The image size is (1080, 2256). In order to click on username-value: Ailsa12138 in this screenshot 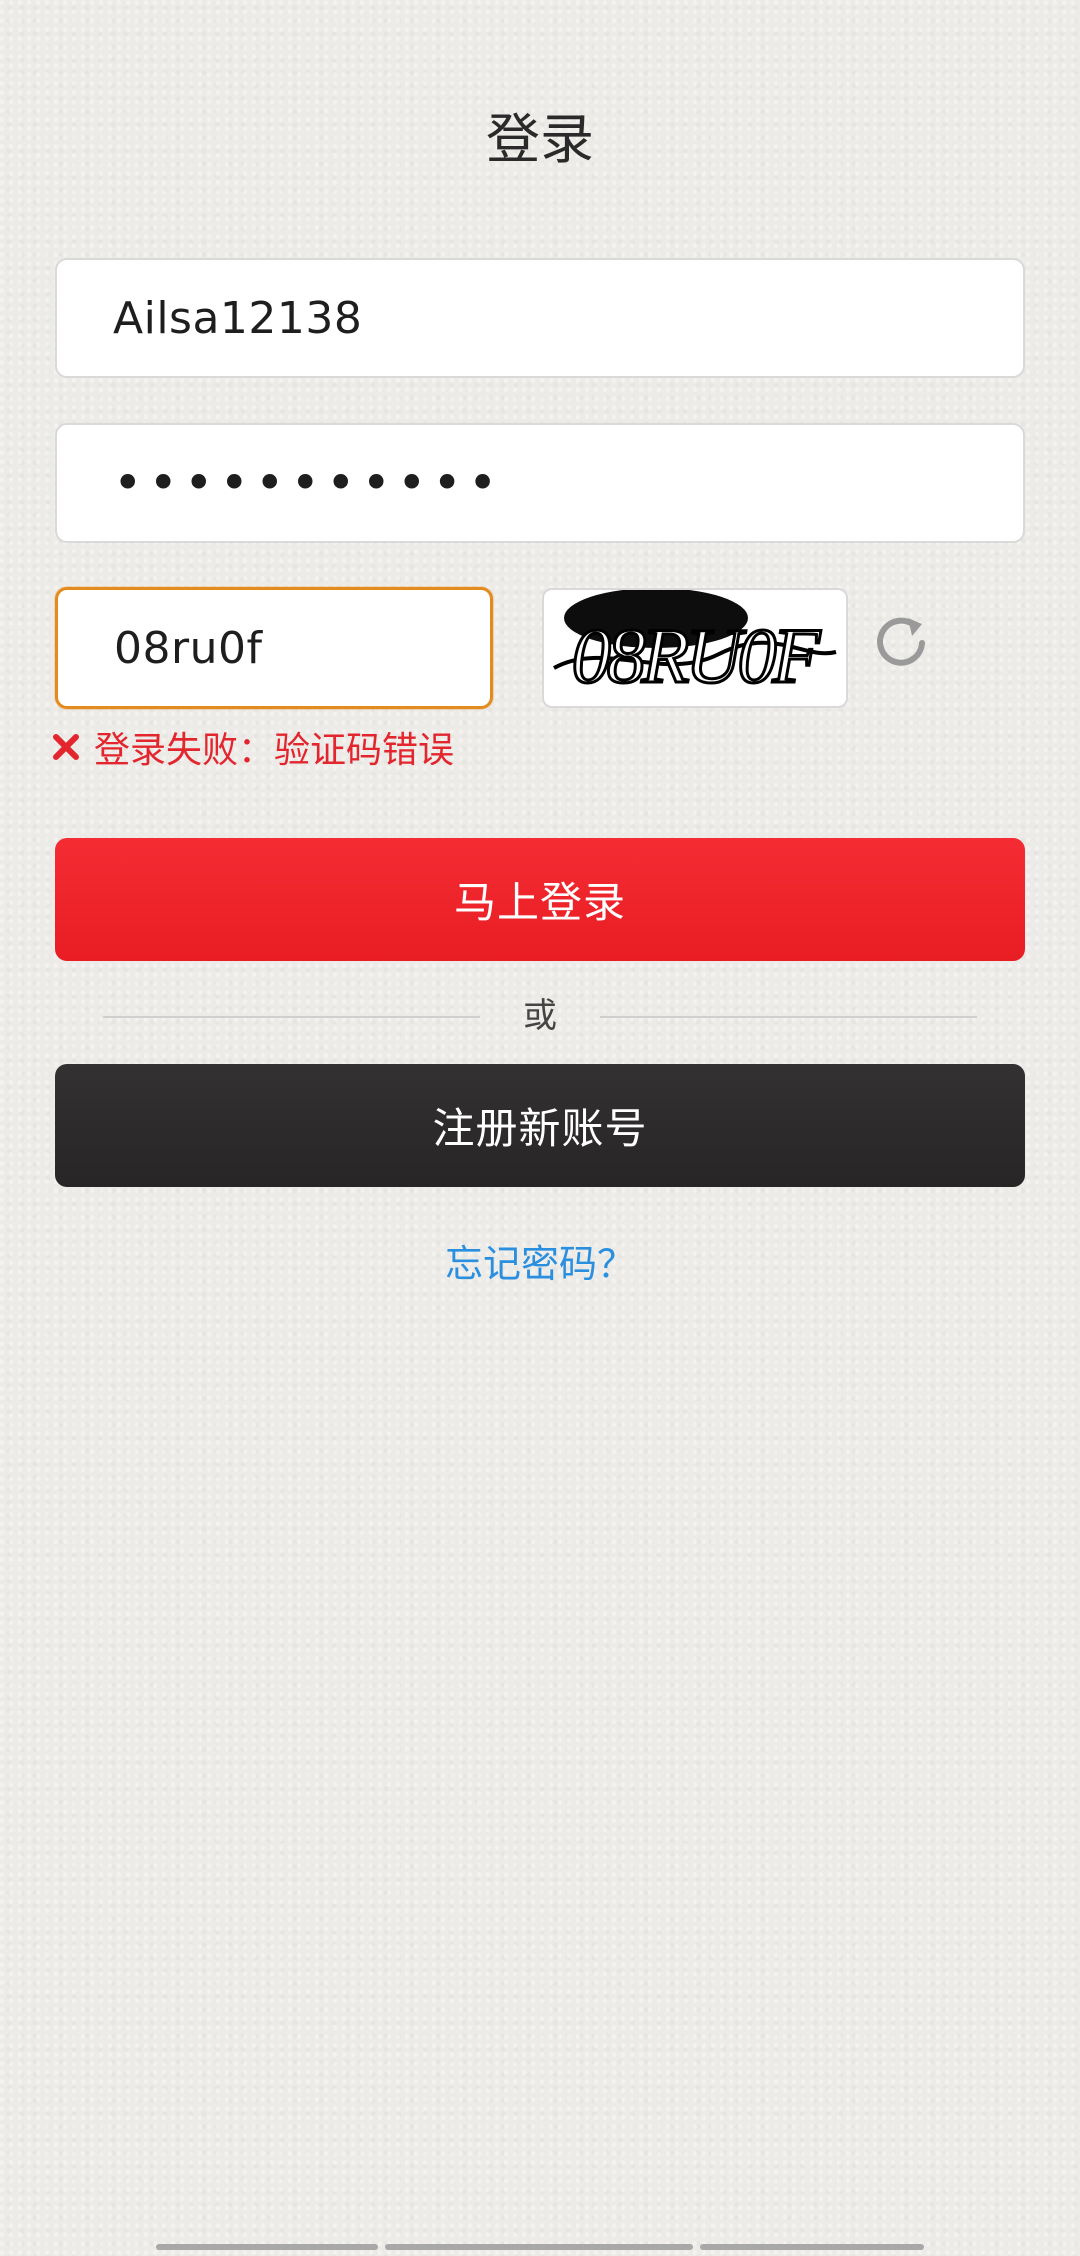, I will do `click(238, 318)`.